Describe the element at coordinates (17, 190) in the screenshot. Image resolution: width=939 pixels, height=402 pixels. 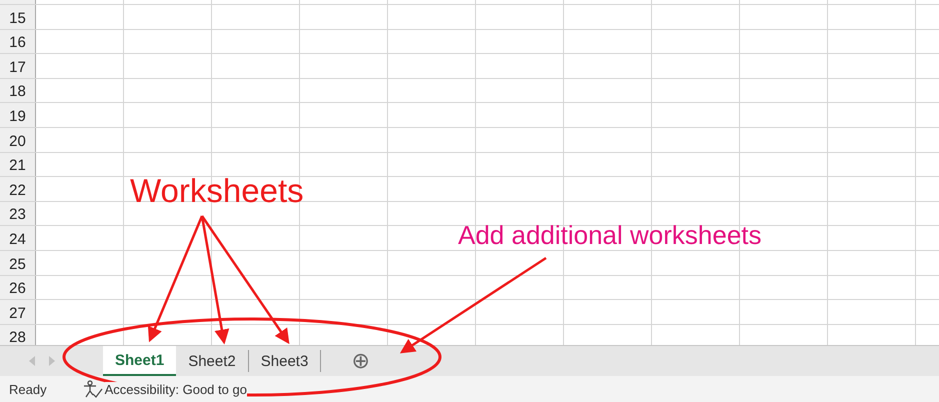
I see `row-number: 22` at that location.